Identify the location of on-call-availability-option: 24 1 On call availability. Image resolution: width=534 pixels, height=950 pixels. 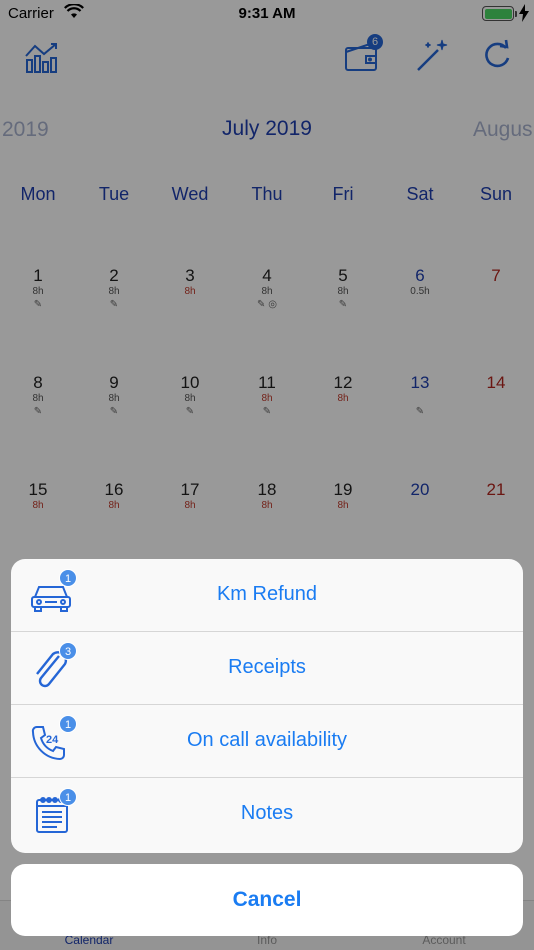
(267, 741).